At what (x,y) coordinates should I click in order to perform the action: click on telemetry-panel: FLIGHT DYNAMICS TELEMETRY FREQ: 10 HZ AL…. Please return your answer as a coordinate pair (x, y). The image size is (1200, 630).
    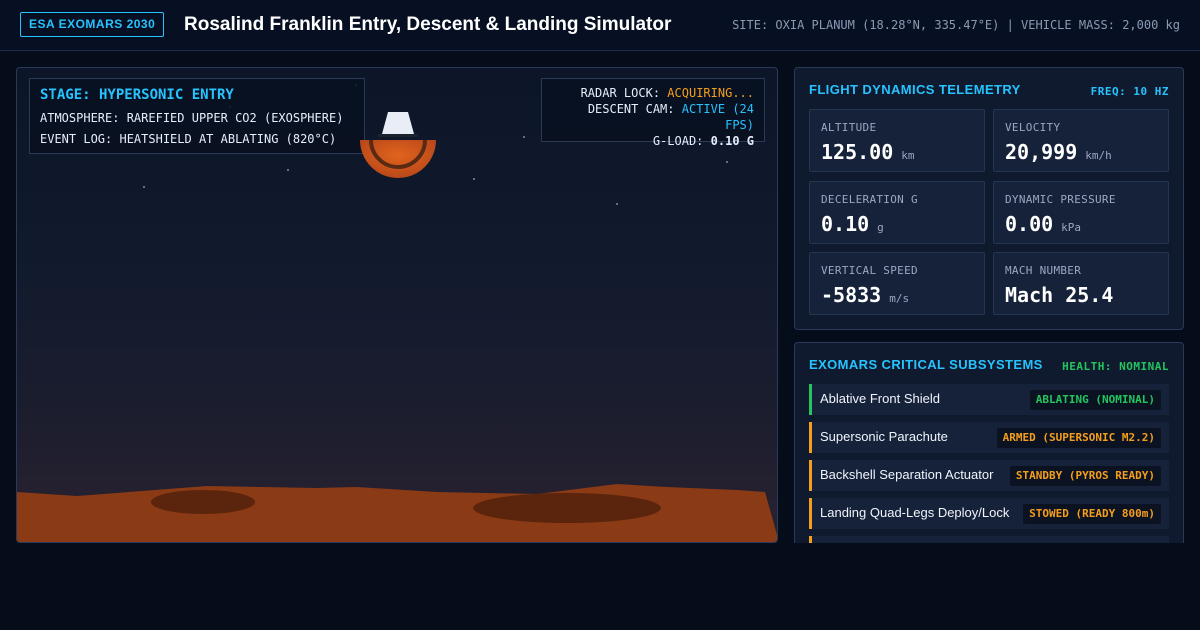
    Looking at the image, I should click on (989, 198).